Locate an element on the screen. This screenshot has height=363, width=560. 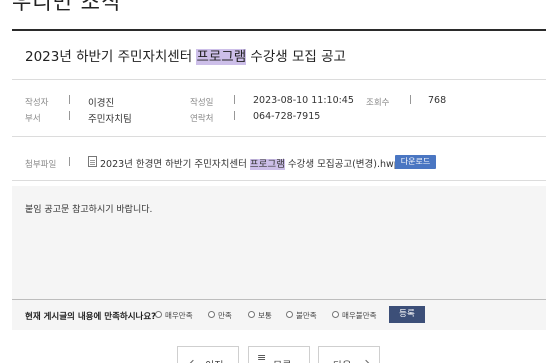
list-icon: ≡ is located at coordinates (262, 357).